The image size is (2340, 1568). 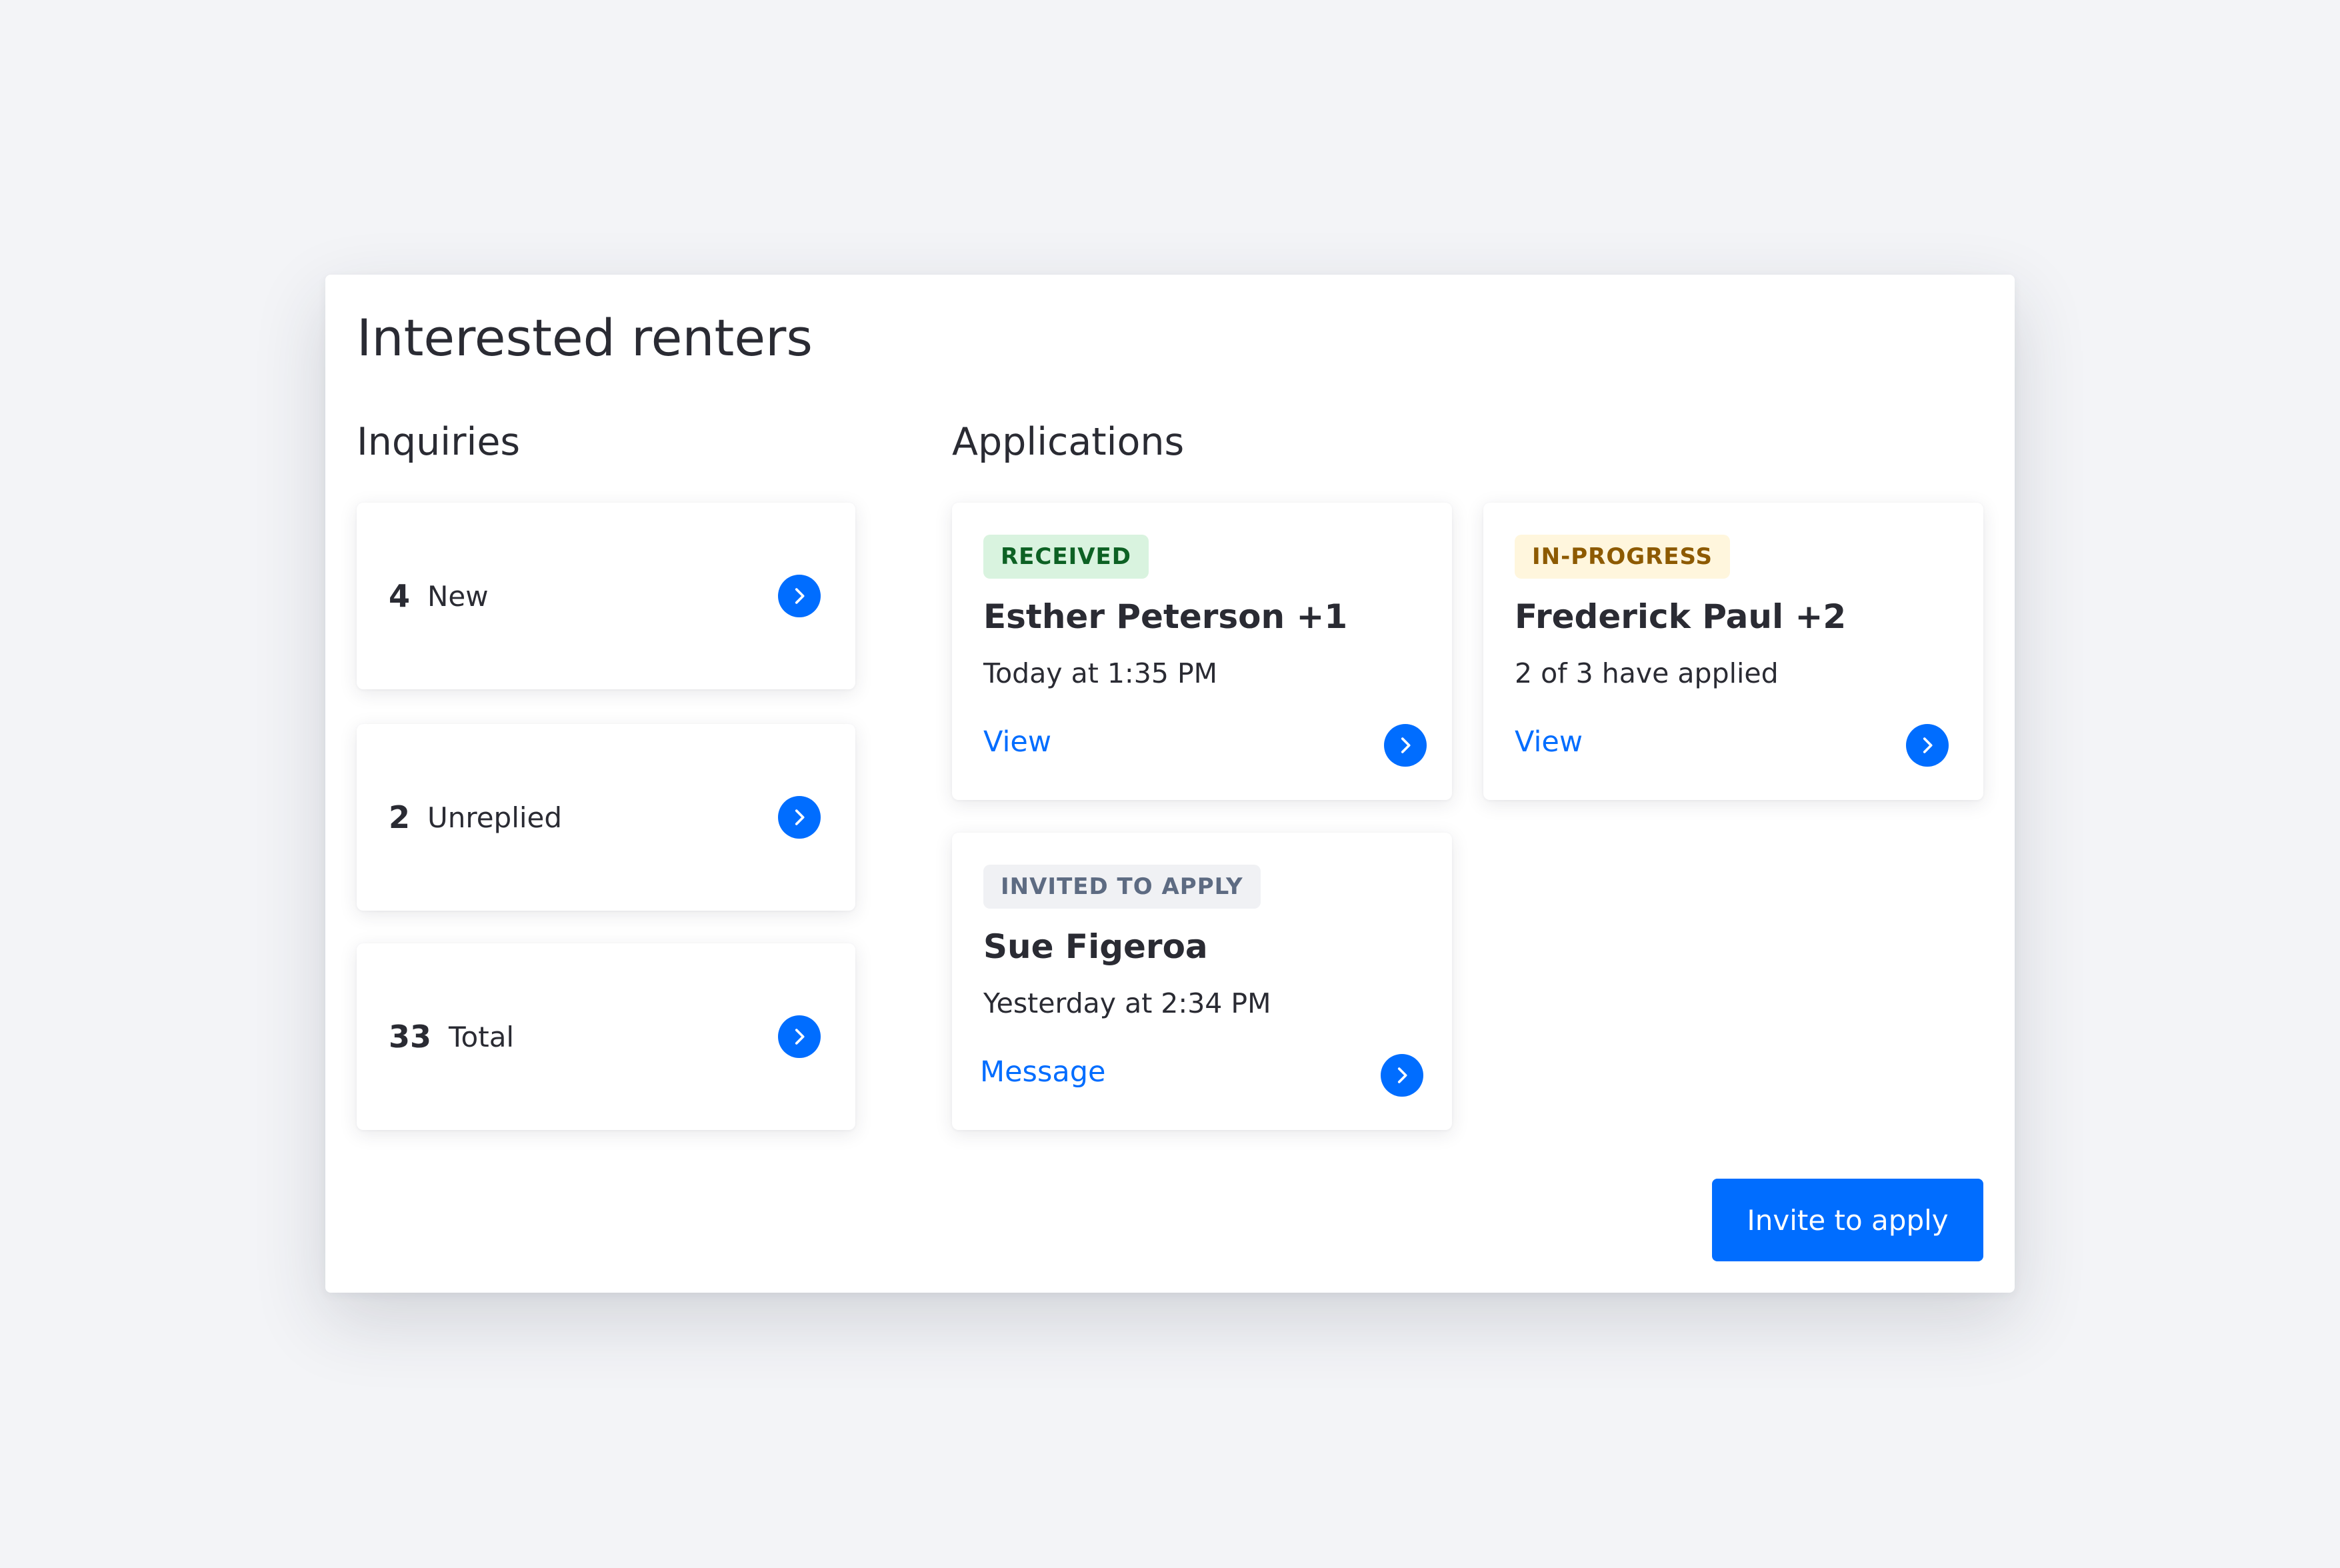 I want to click on inquiries-heading: Inquiries, so click(x=439, y=442).